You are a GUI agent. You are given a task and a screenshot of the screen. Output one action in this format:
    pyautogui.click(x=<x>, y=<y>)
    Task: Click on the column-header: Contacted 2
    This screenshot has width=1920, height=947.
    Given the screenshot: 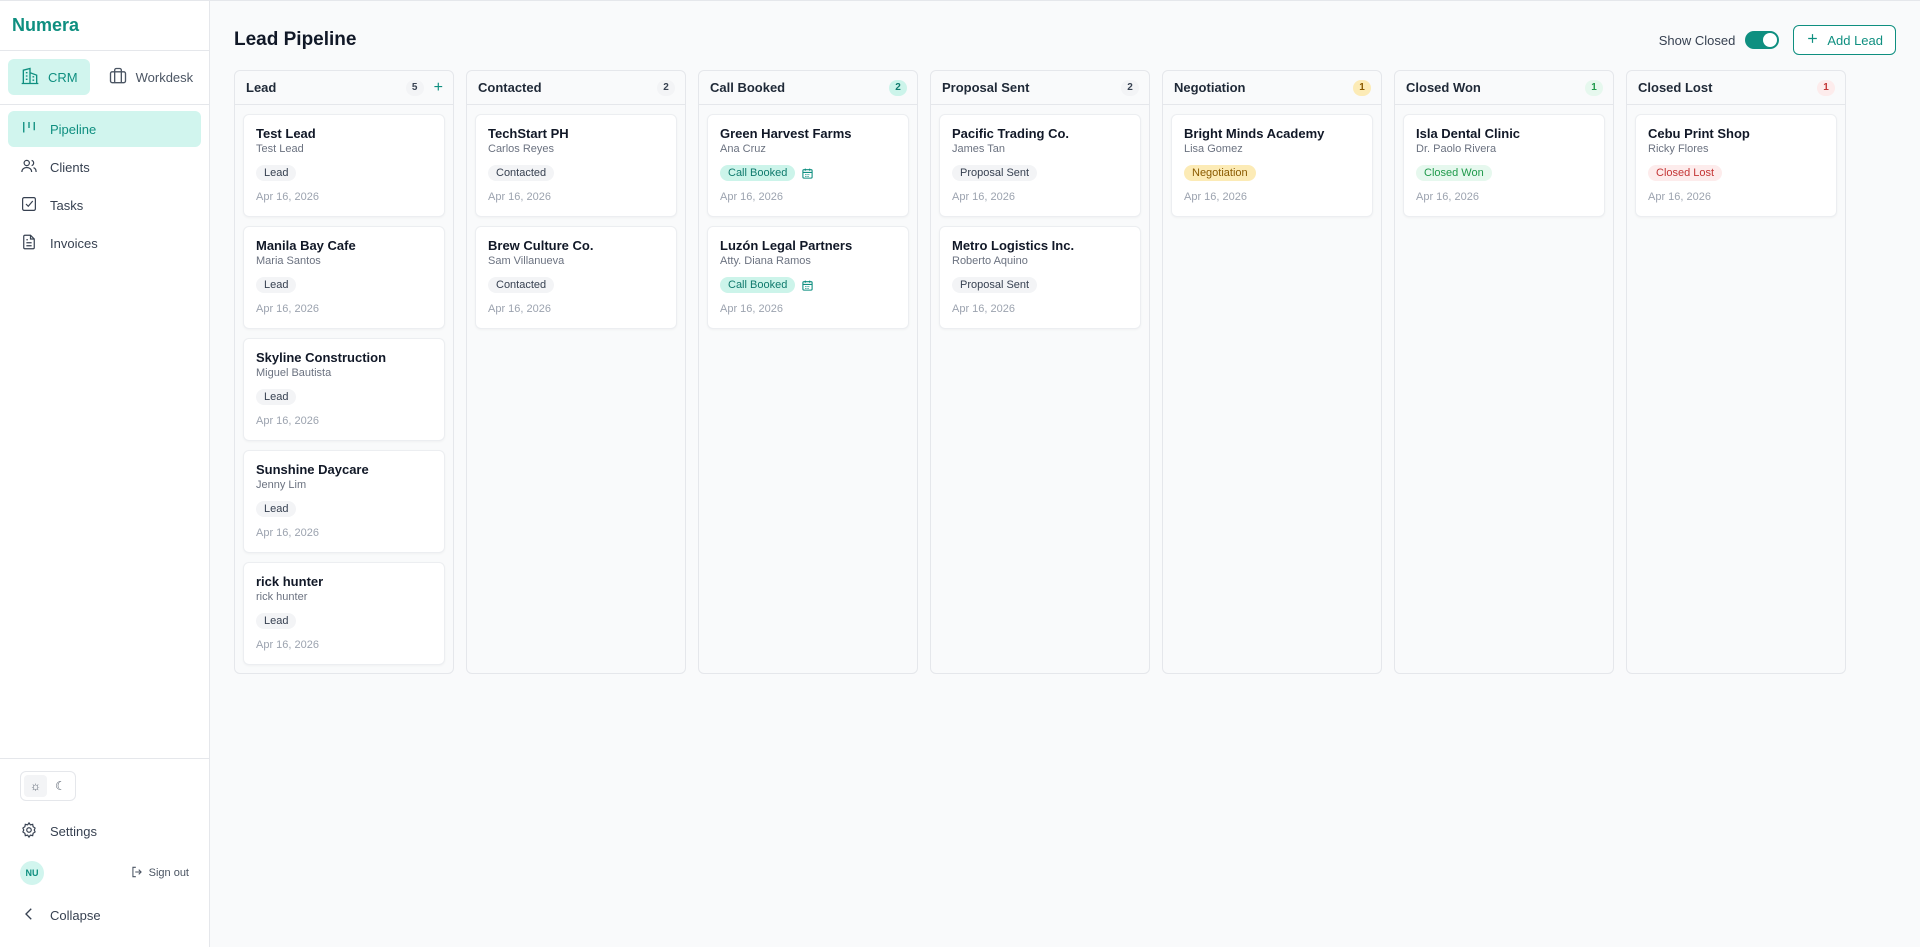 What is the action you would take?
    pyautogui.click(x=576, y=88)
    